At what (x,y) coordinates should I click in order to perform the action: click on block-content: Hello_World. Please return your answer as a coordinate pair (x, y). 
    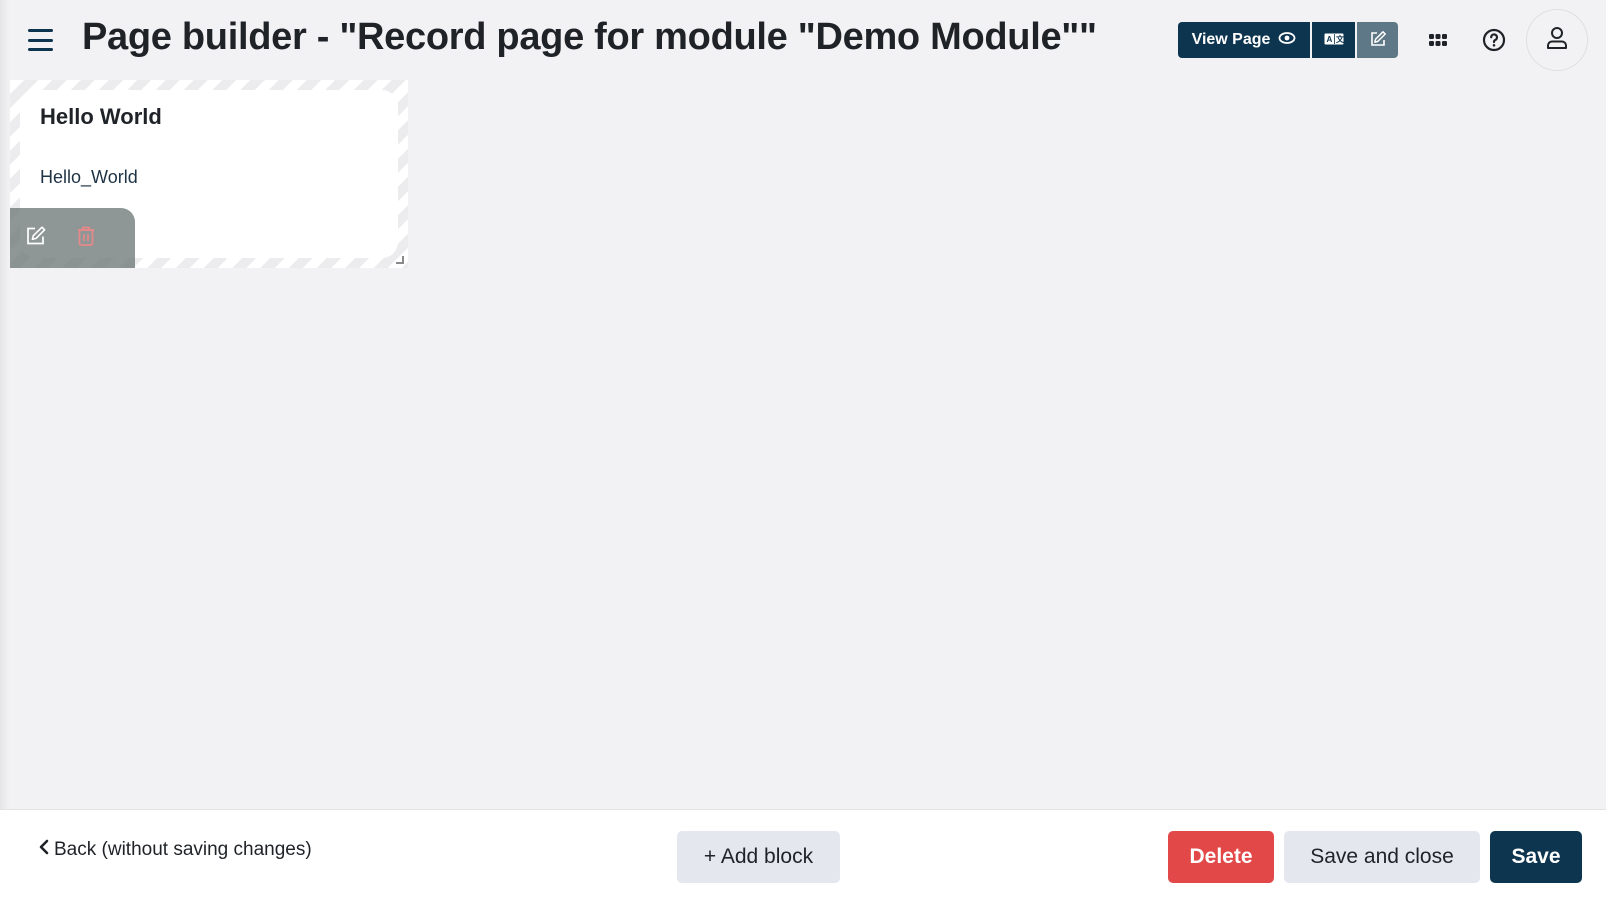
    Looking at the image, I should click on (89, 177).